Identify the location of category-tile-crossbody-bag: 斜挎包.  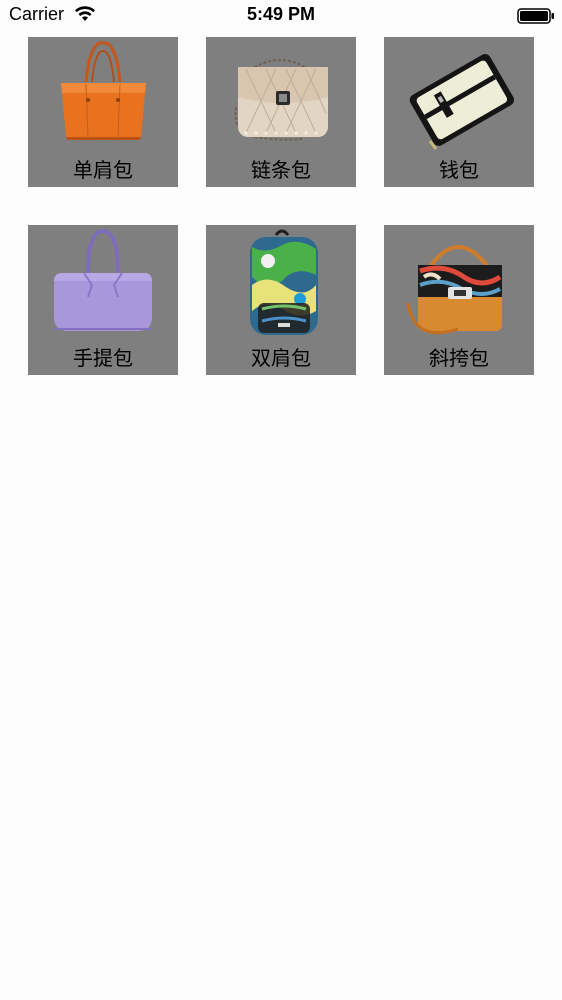
(459, 300).